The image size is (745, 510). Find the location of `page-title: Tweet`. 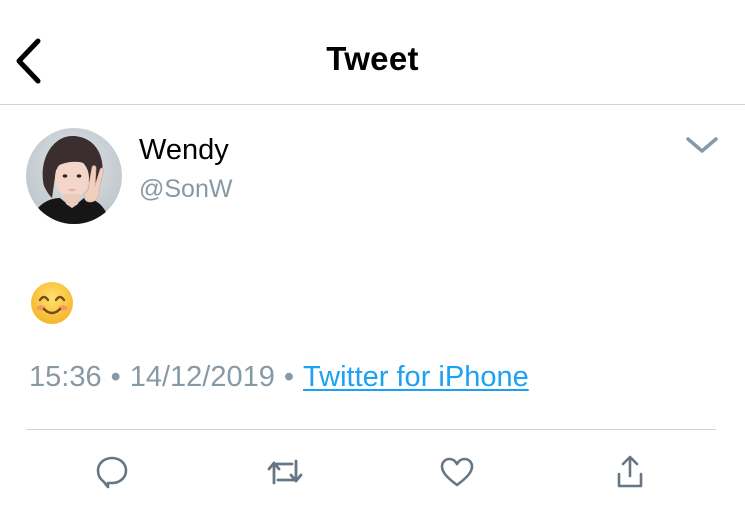

page-title: Tweet is located at coordinates (372, 58).